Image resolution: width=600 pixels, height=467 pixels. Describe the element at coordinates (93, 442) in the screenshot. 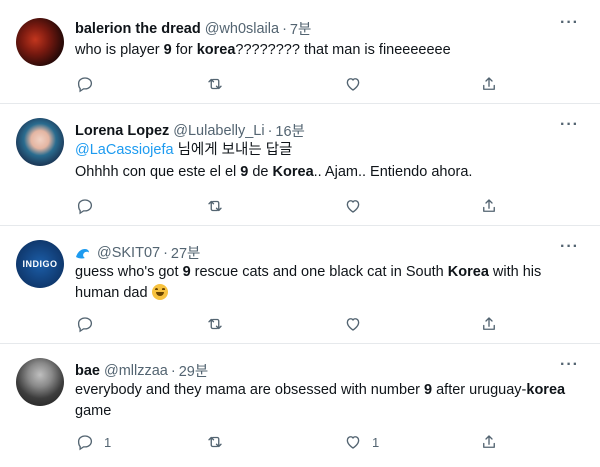

I see `reply-button: 1` at that location.